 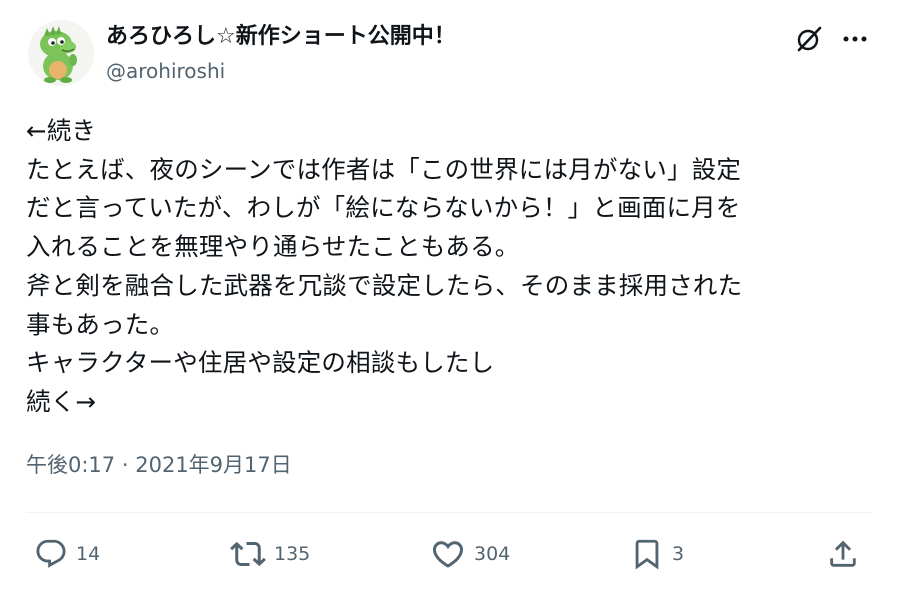 I want to click on author-handle: @arohiroshi, so click(x=165, y=71).